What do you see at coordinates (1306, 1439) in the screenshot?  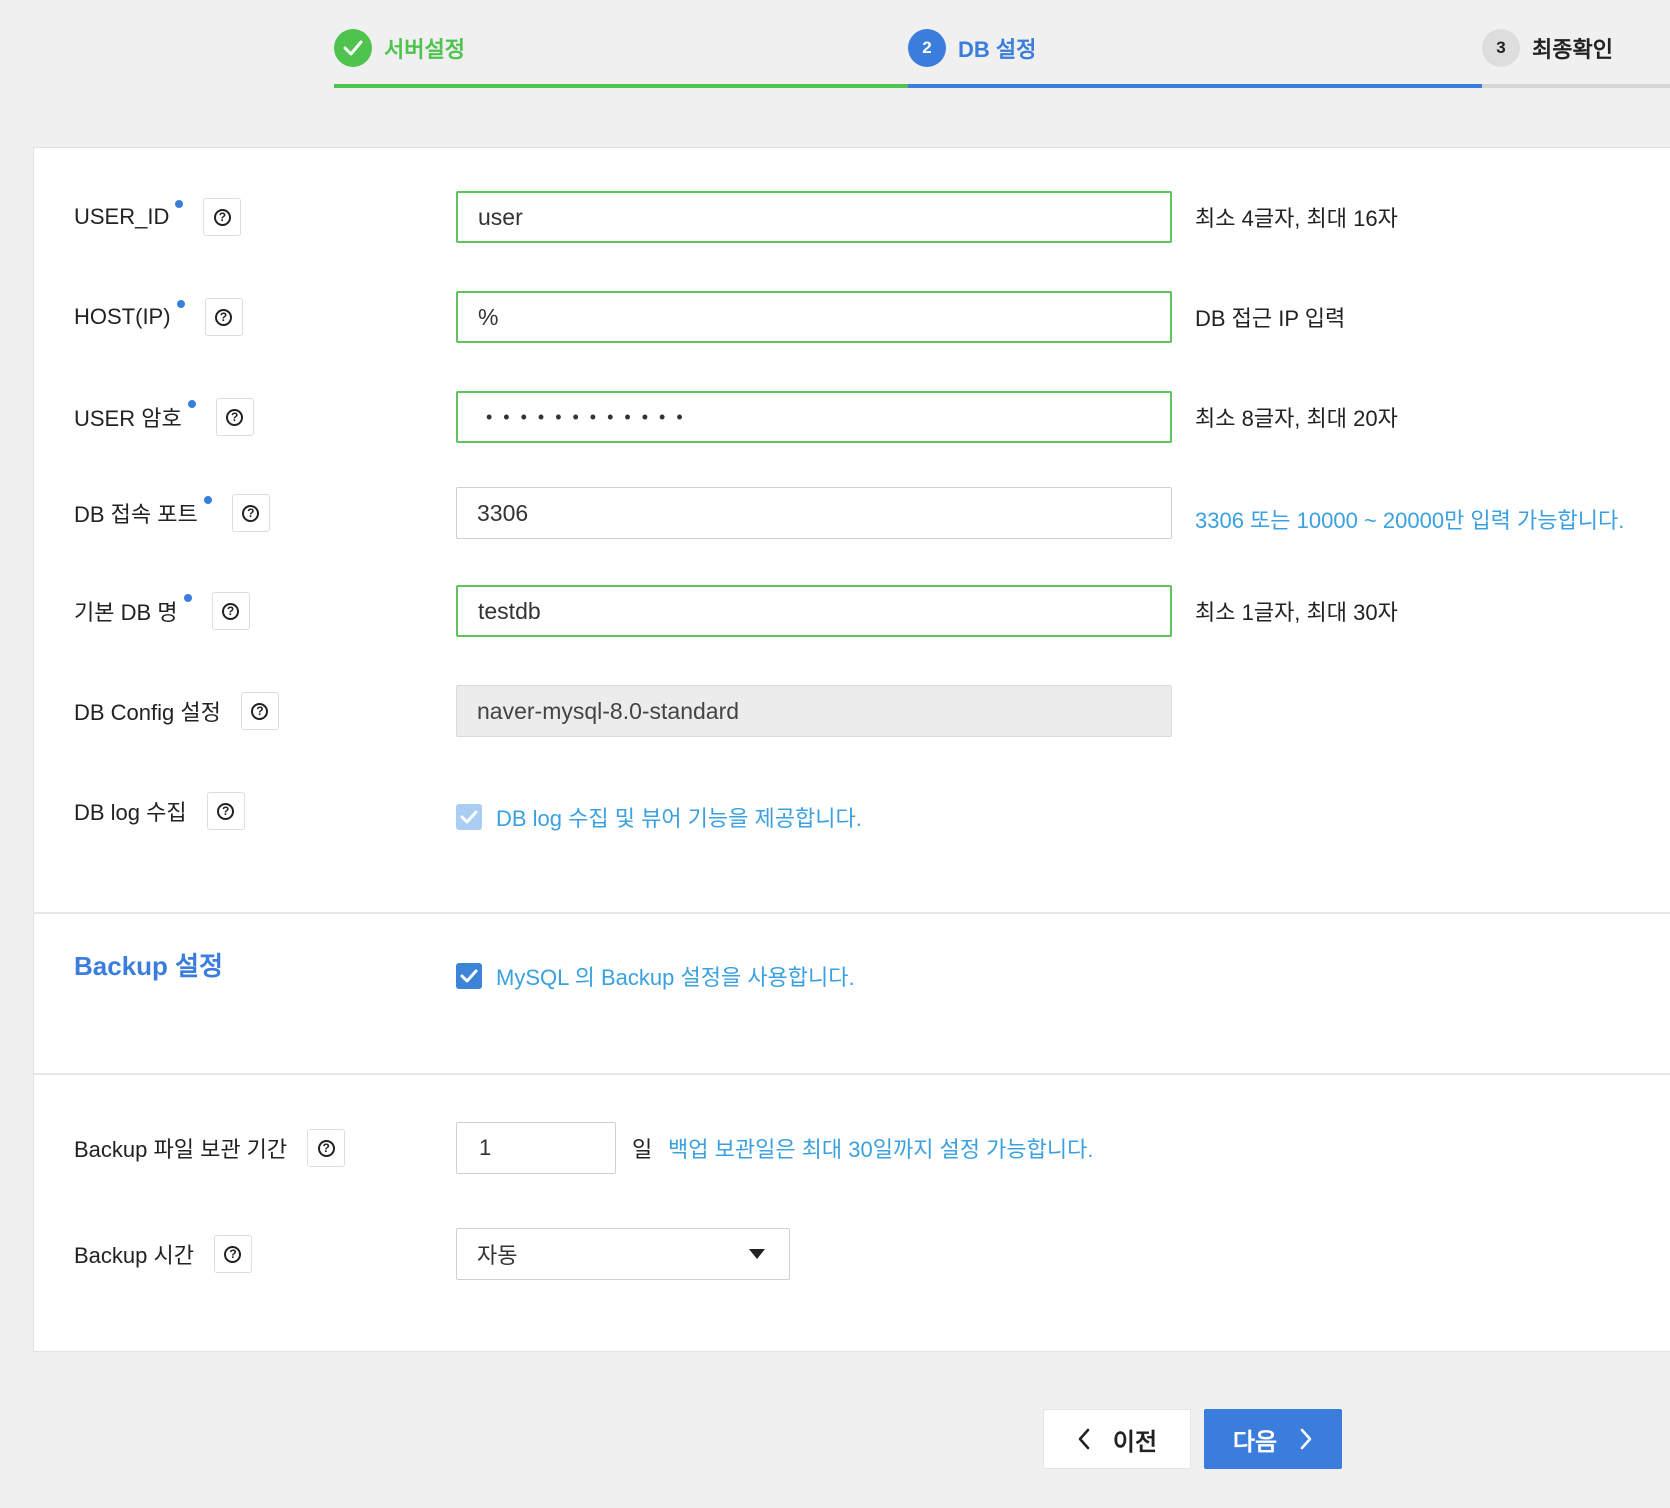 I see `chevron-right-icon` at bounding box center [1306, 1439].